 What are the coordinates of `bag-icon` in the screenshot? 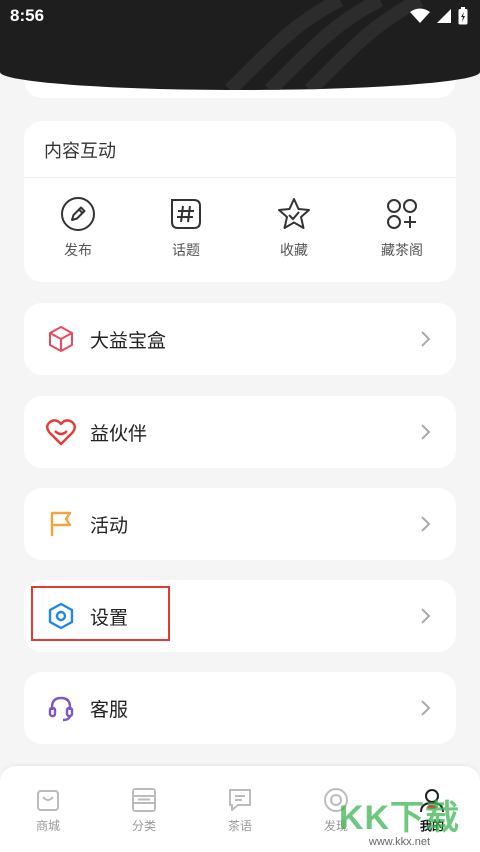 It's located at (48, 800).